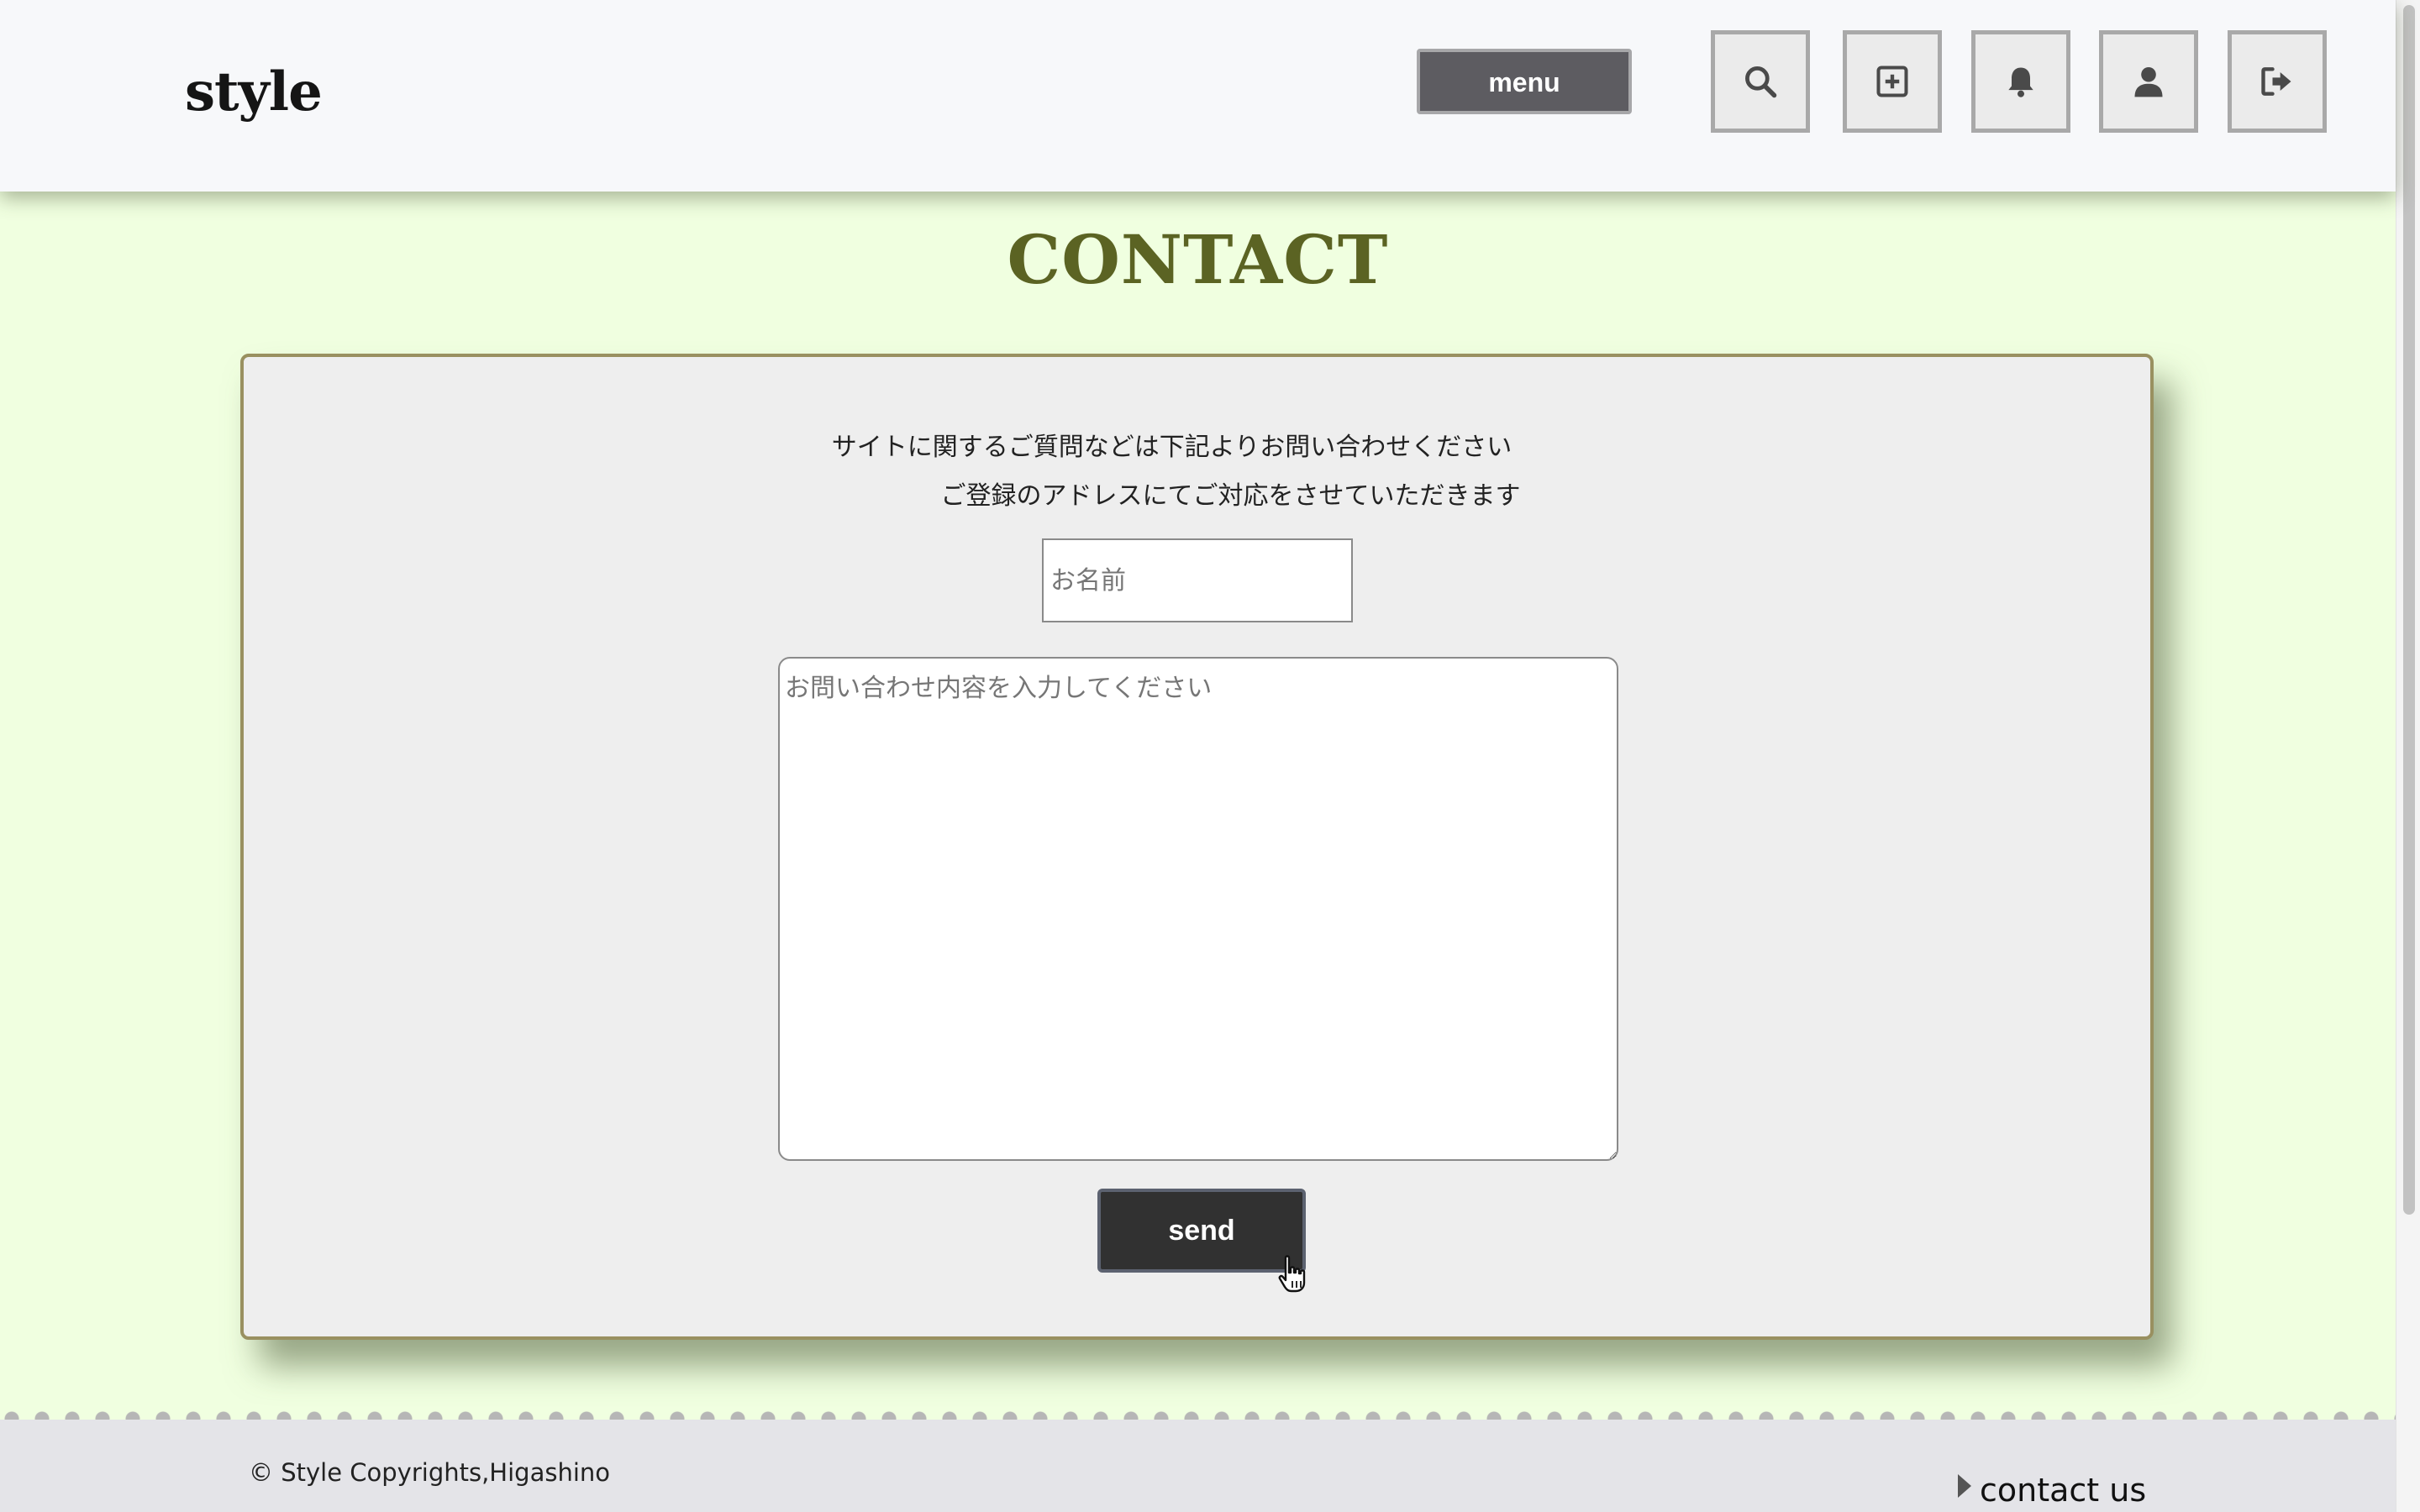  I want to click on send-button: send, so click(1201, 1231).